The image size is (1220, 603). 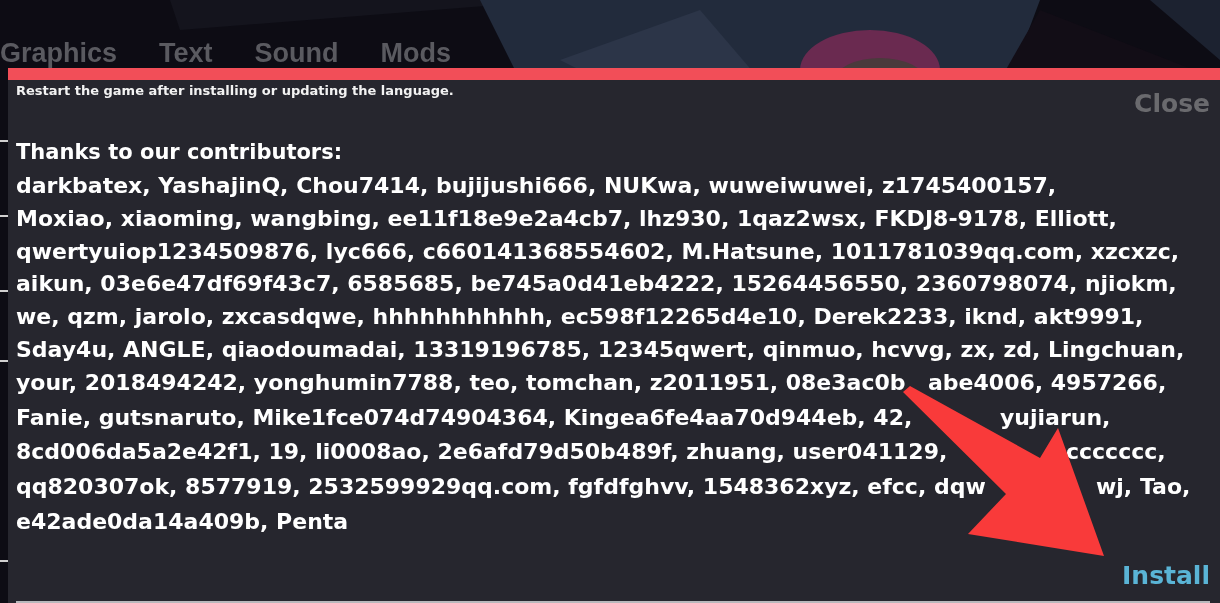 What do you see at coordinates (580, 317) in the screenshot?
I see `contributor-names: we, qzm, jarolo, zxcasdqwe, hhhhhhhhhhh, ec598f12265d4e10, Derek2233, iknd, akt9991,` at bounding box center [580, 317].